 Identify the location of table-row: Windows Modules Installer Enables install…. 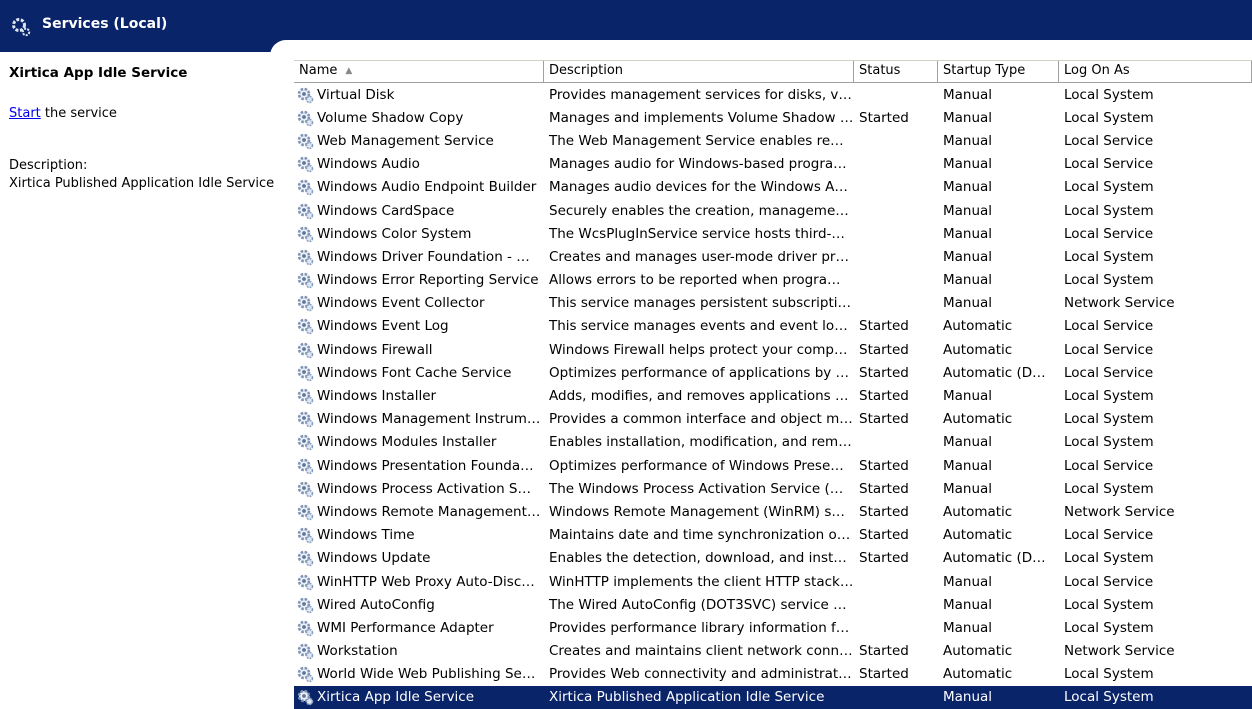
(773, 442).